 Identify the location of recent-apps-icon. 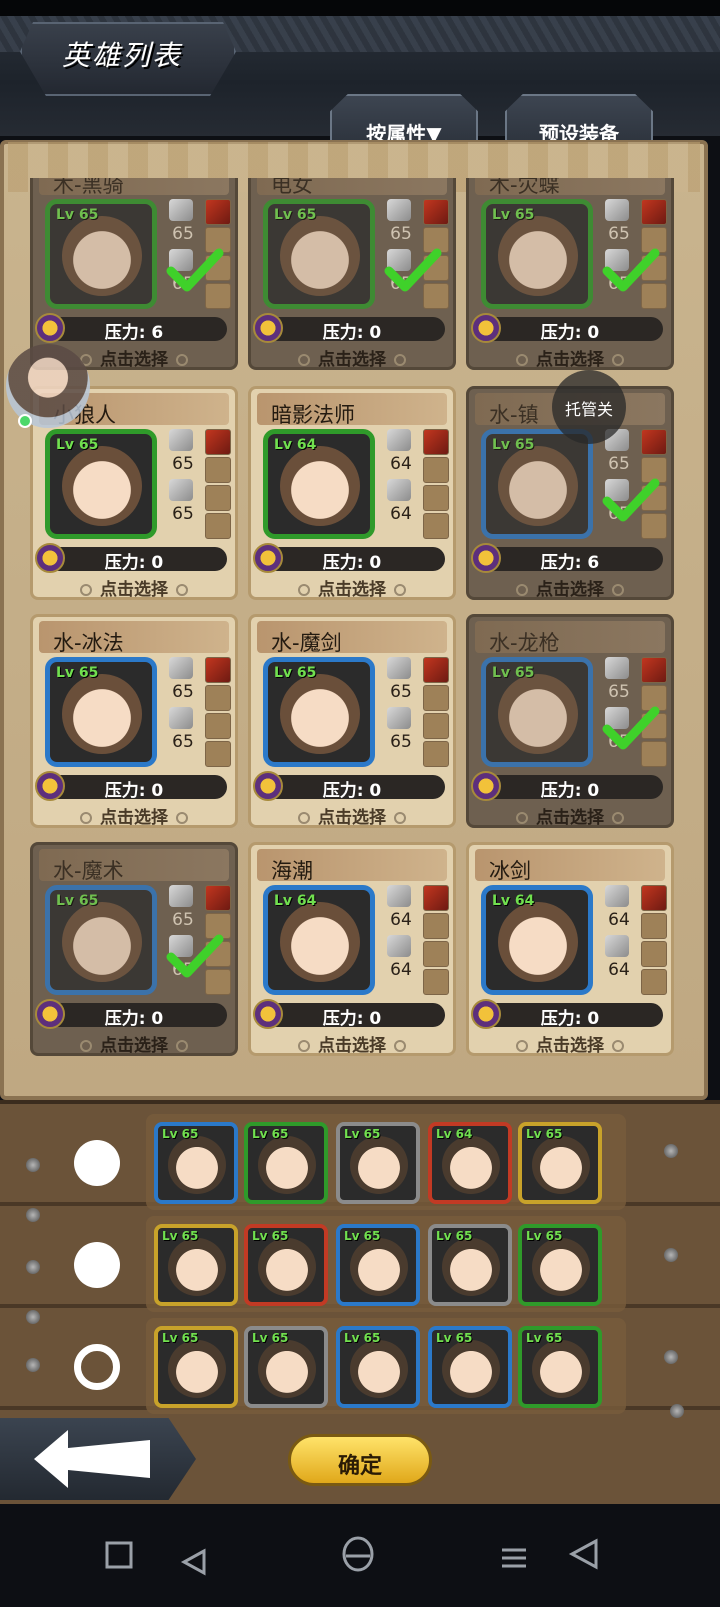
(119, 1555).